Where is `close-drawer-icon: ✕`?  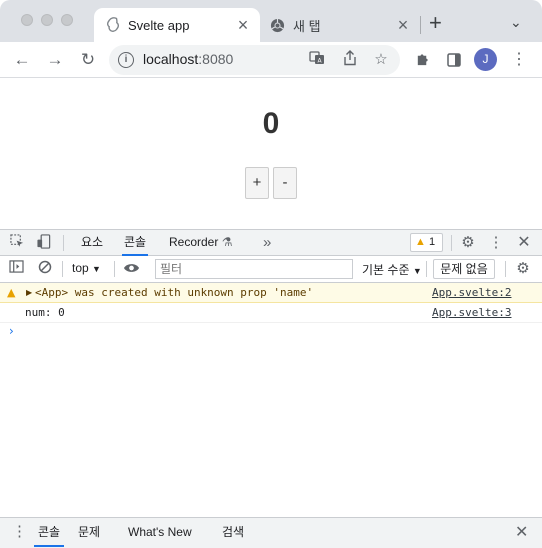 close-drawer-icon: ✕ is located at coordinates (521, 533).